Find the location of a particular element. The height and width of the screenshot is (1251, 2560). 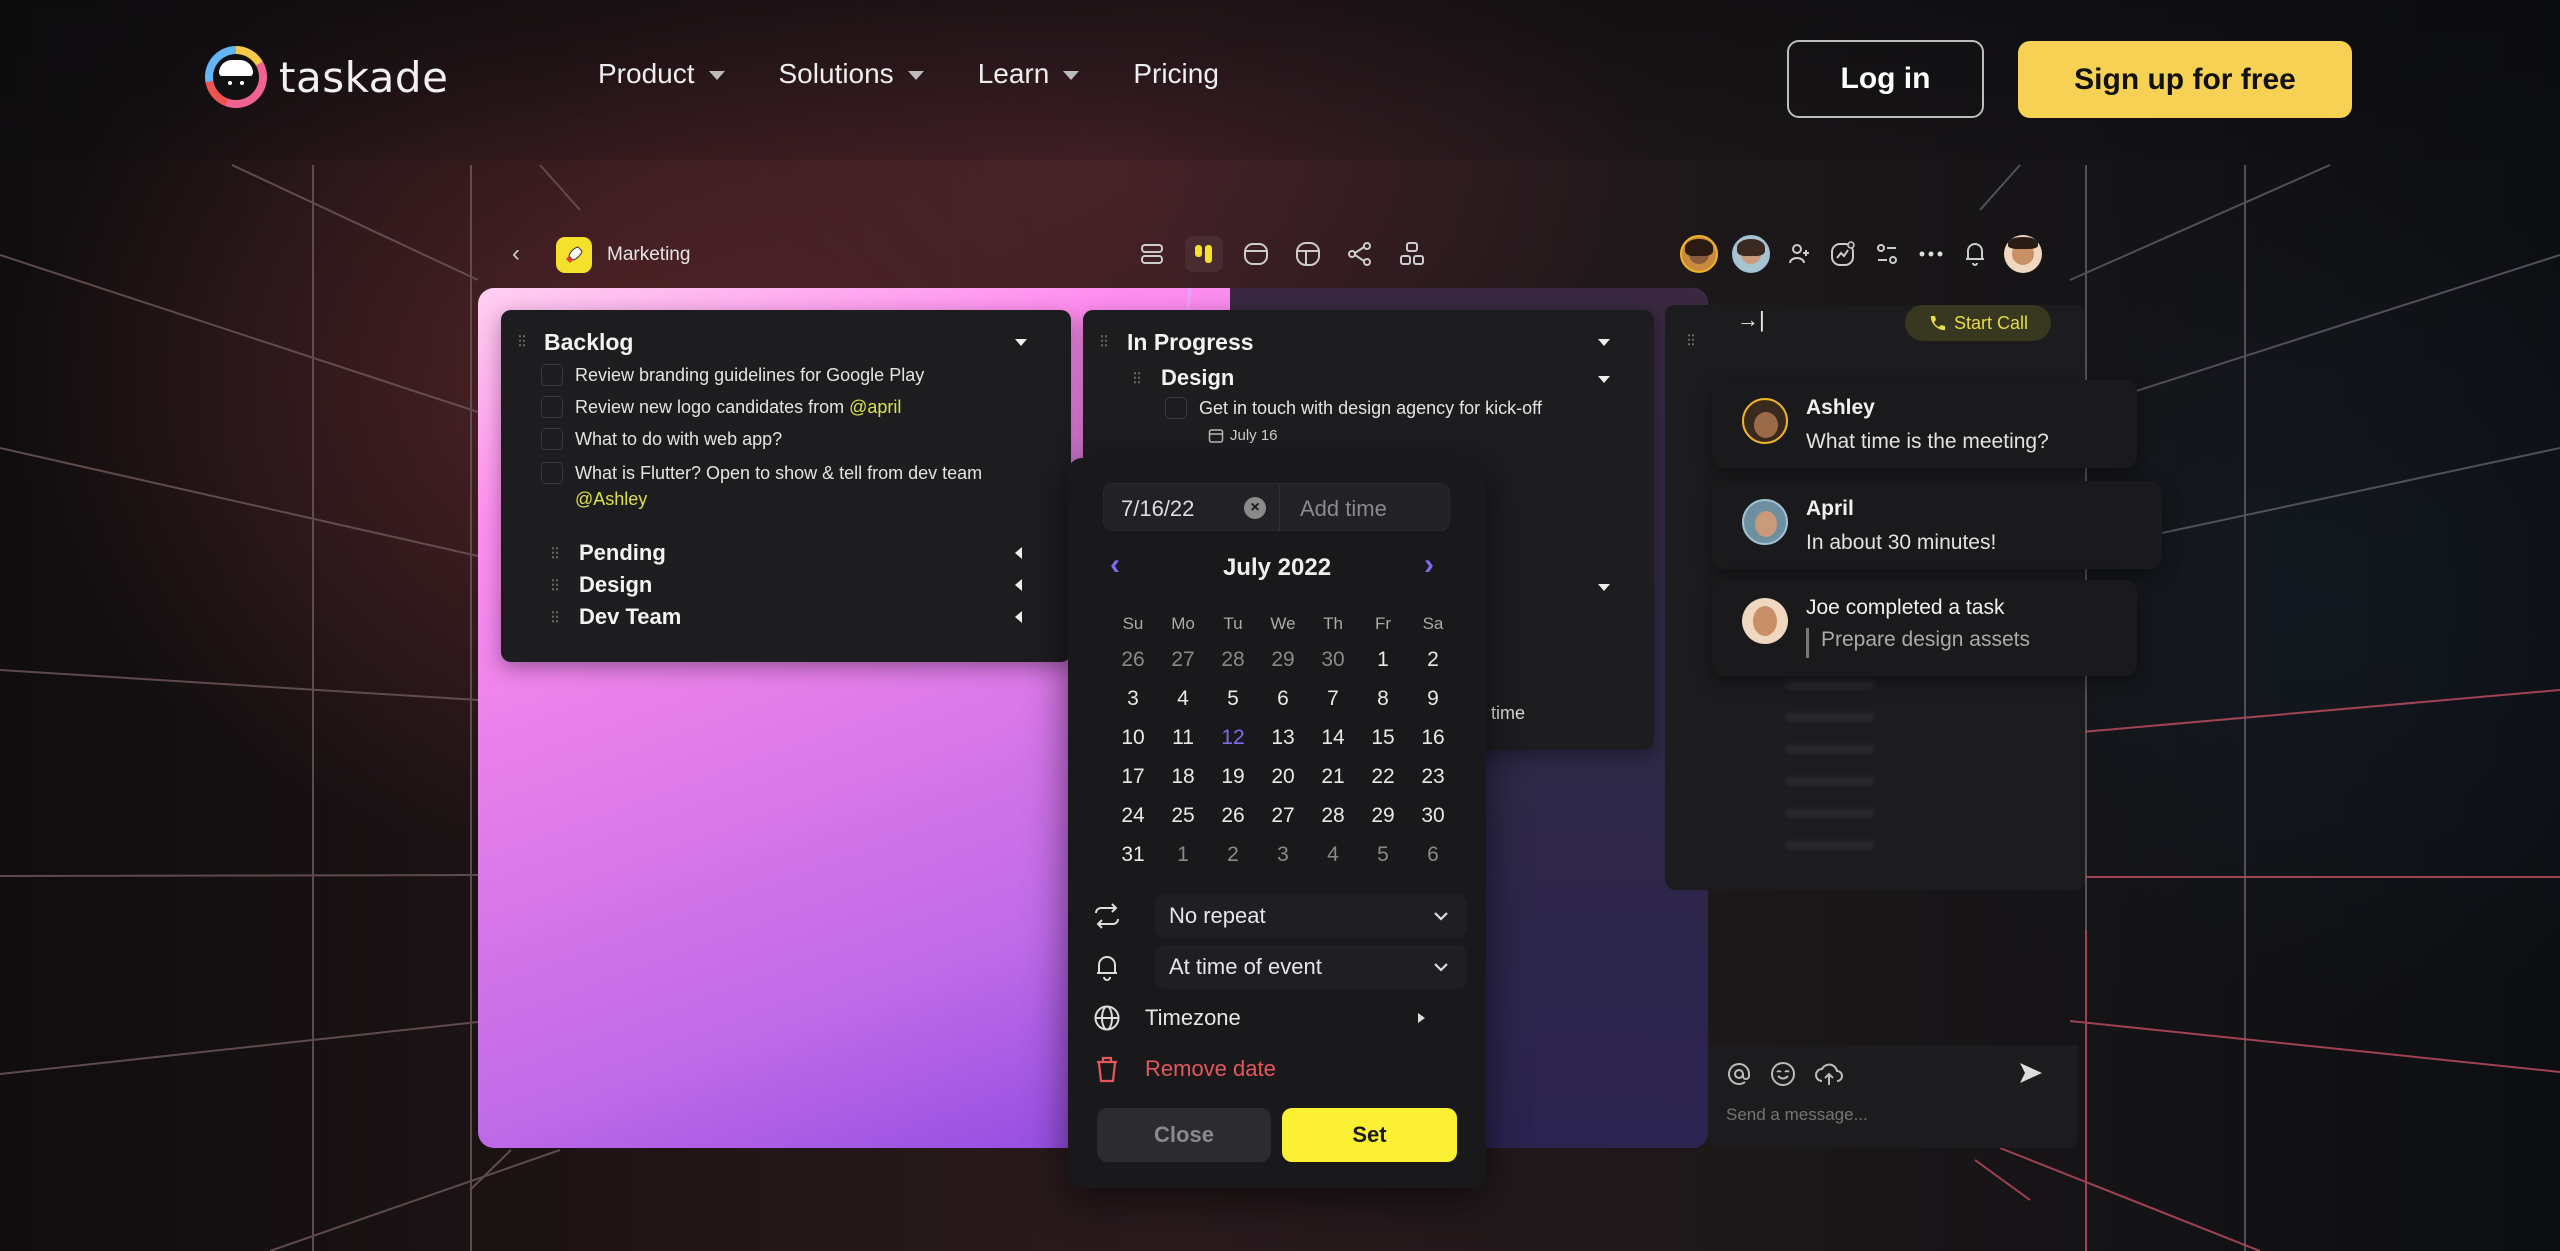

calendar-day-outside-month: 27 is located at coordinates (1183, 659).